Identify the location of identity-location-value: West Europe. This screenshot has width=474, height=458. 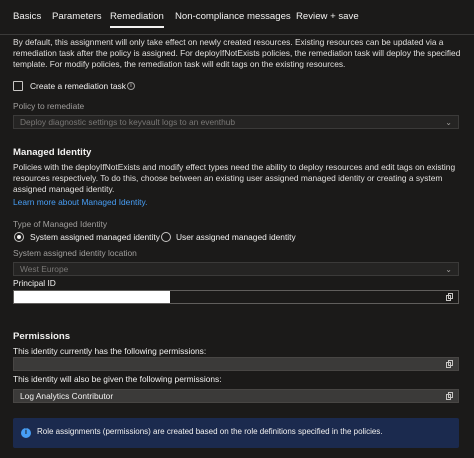
(44, 269).